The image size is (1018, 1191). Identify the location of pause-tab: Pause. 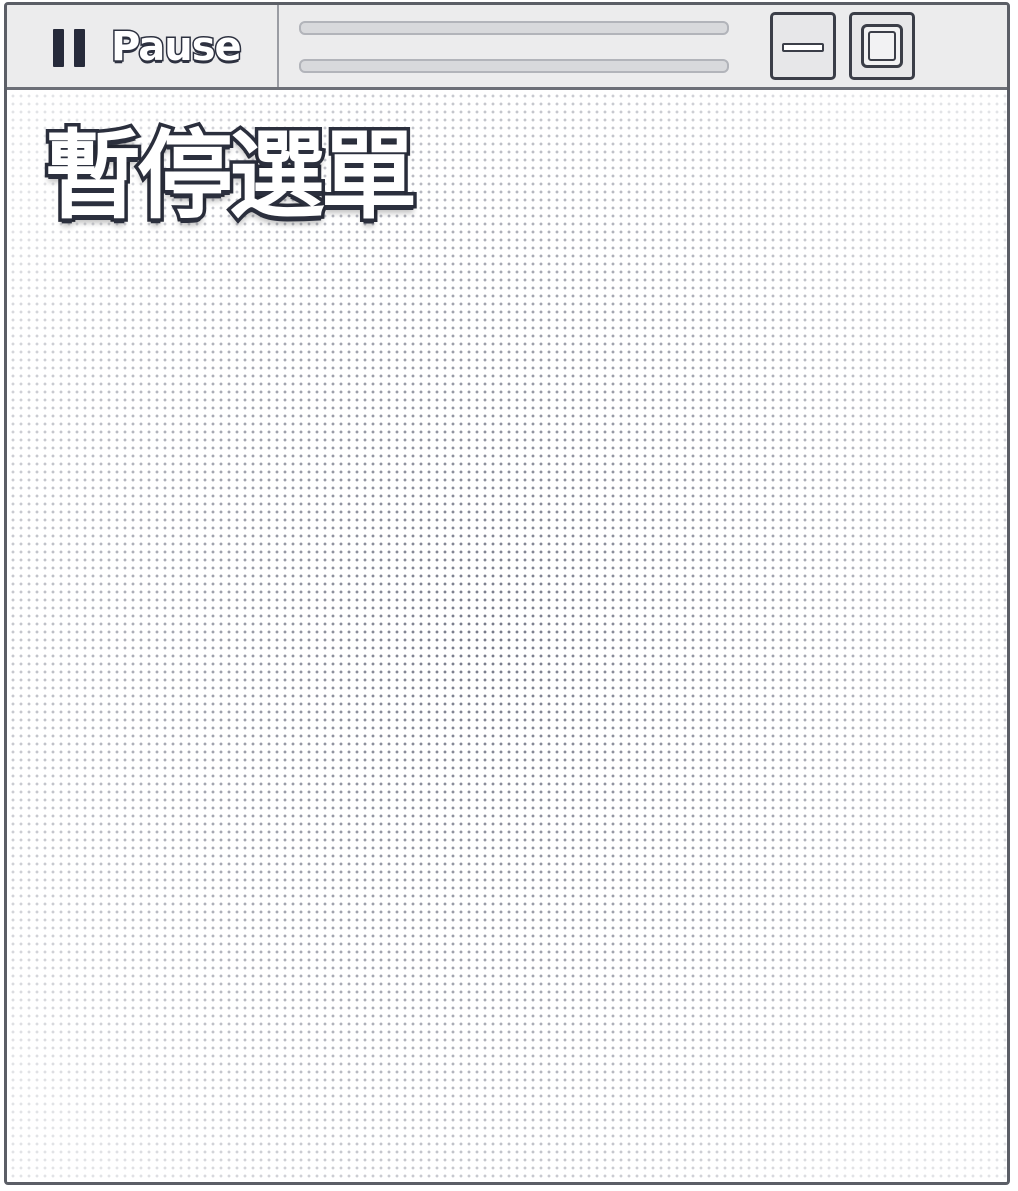
(143, 46).